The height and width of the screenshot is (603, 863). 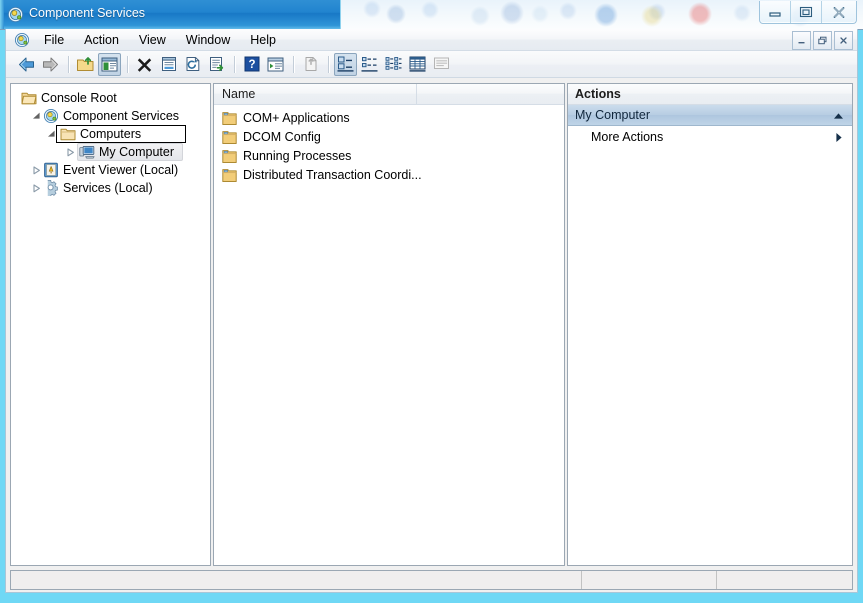 What do you see at coordinates (51, 170) in the screenshot?
I see `event-viewer-icon` at bounding box center [51, 170].